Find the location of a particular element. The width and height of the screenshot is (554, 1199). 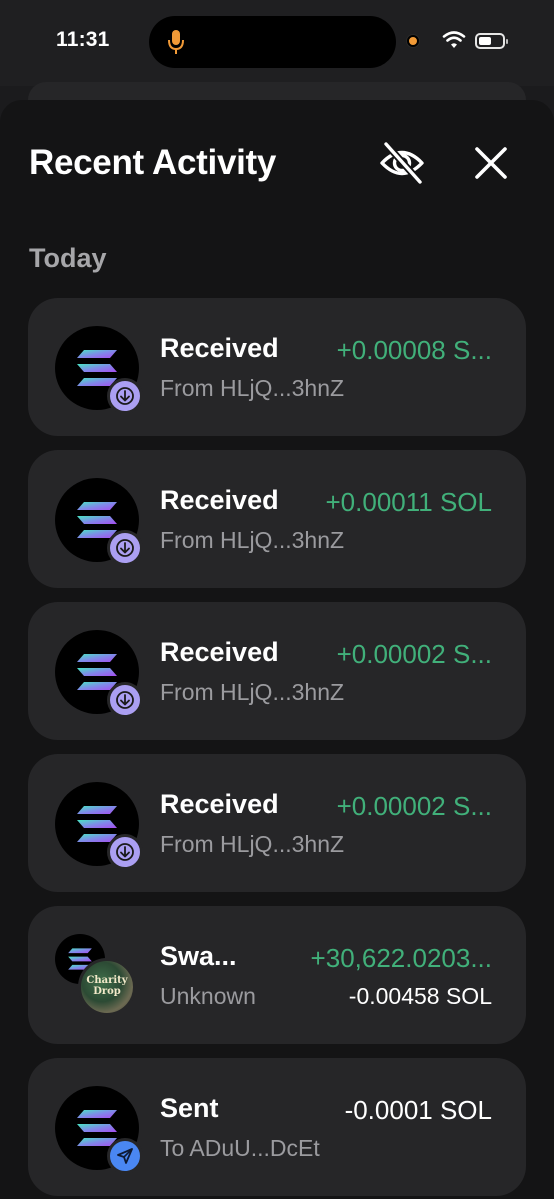

eye-off-icon is located at coordinates (402, 163).